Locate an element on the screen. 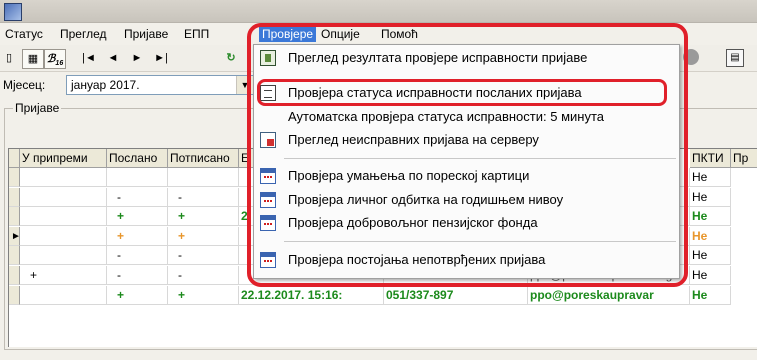 The width and height of the screenshot is (757, 360). cell-p is located at coordinates (137, 177).